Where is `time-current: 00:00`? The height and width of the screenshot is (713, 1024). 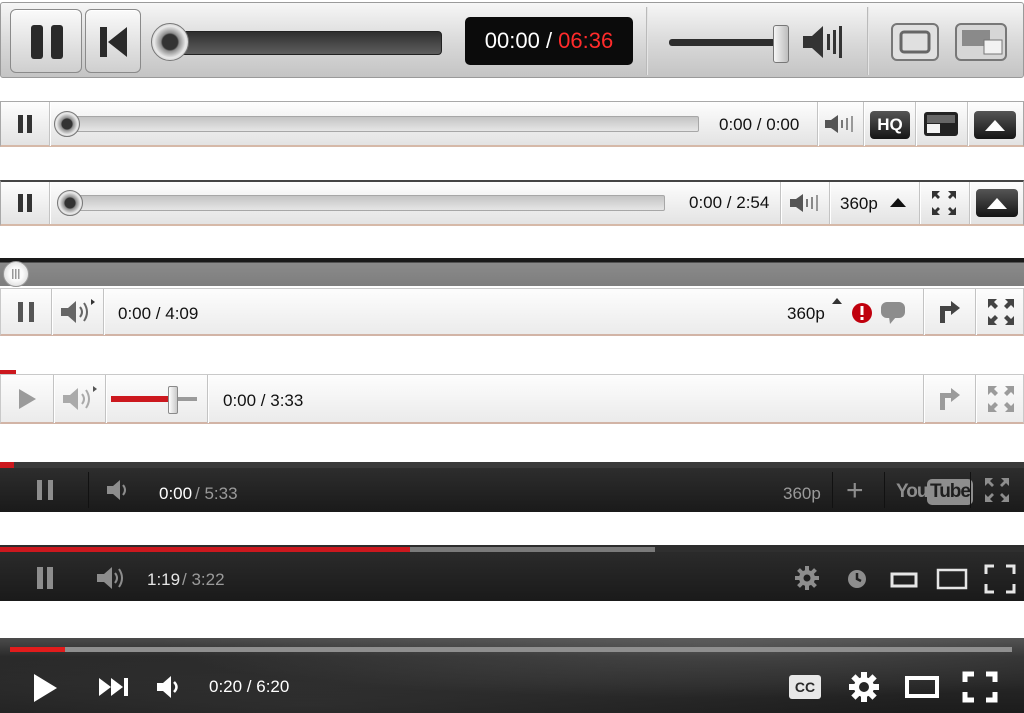 time-current: 00:00 is located at coordinates (512, 40).